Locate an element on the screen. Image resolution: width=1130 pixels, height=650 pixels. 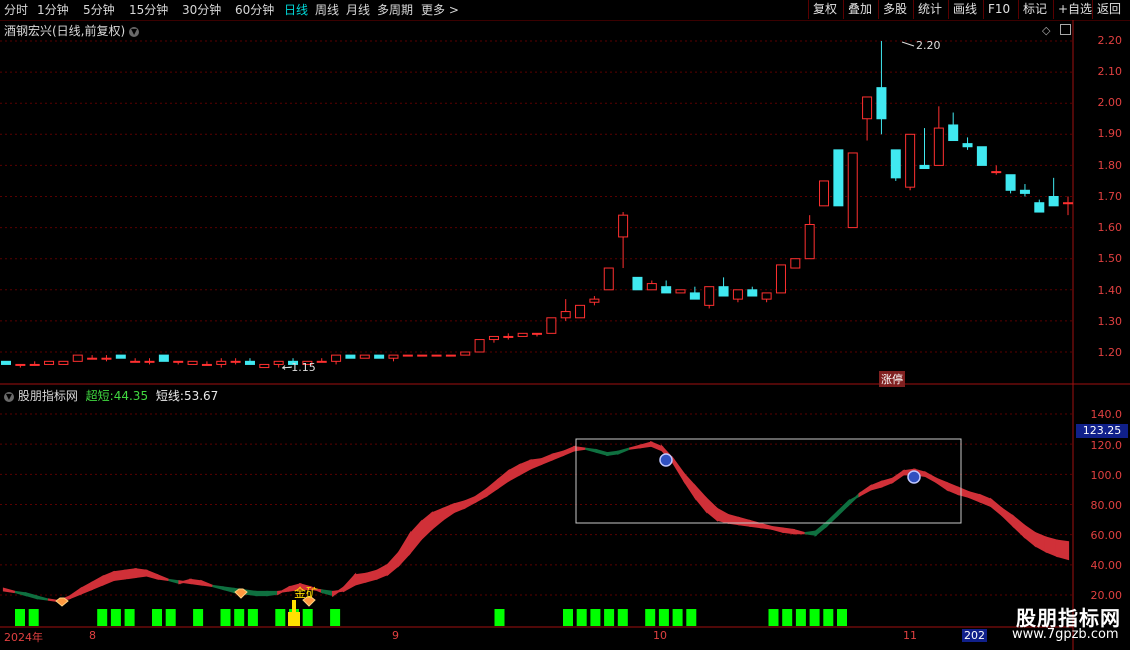
low-price-label: ←1.15 is located at coordinates (299, 367).